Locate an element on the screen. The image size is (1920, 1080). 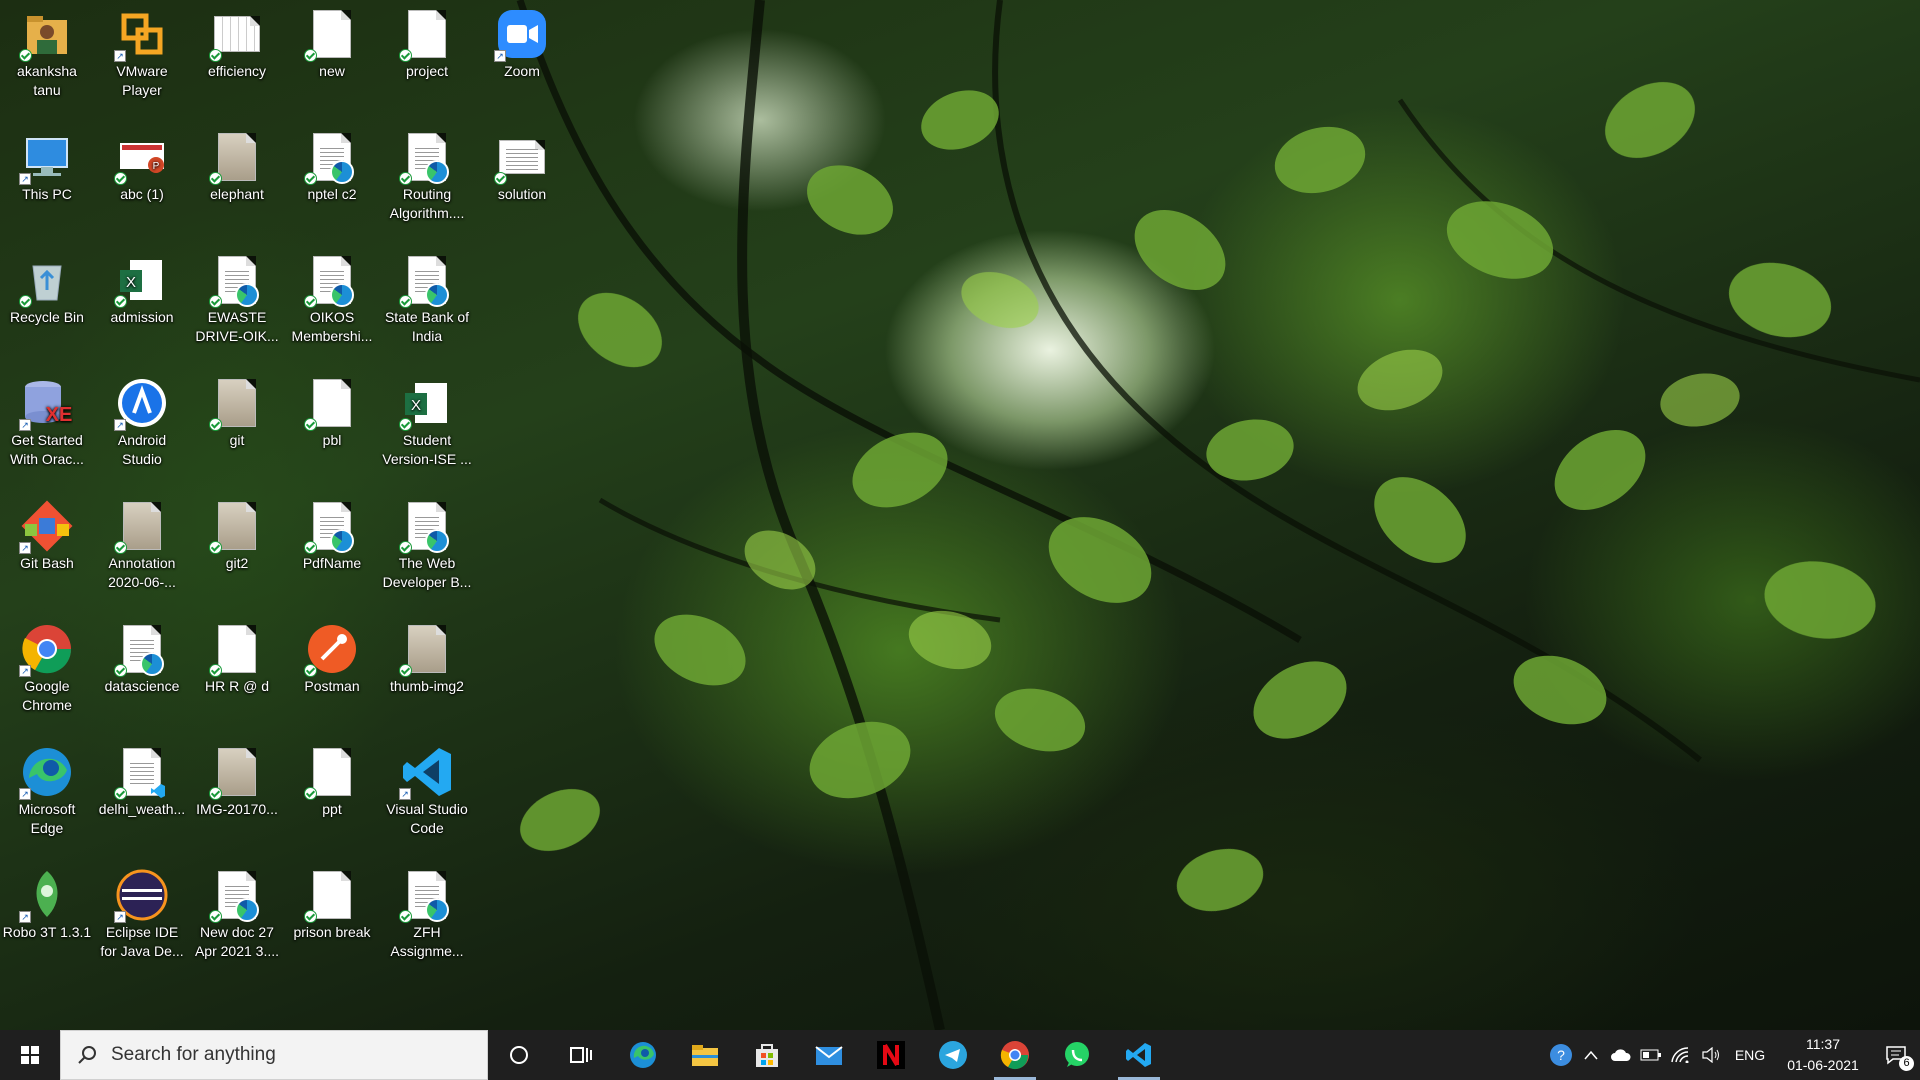
recycle-bin-icon is located at coordinates (46, 281).